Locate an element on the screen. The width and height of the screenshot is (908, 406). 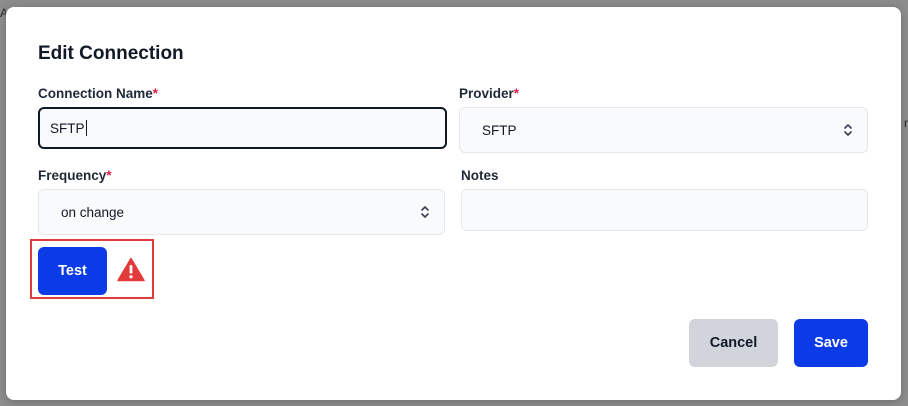
provider-label: Provider* is located at coordinates (489, 93).